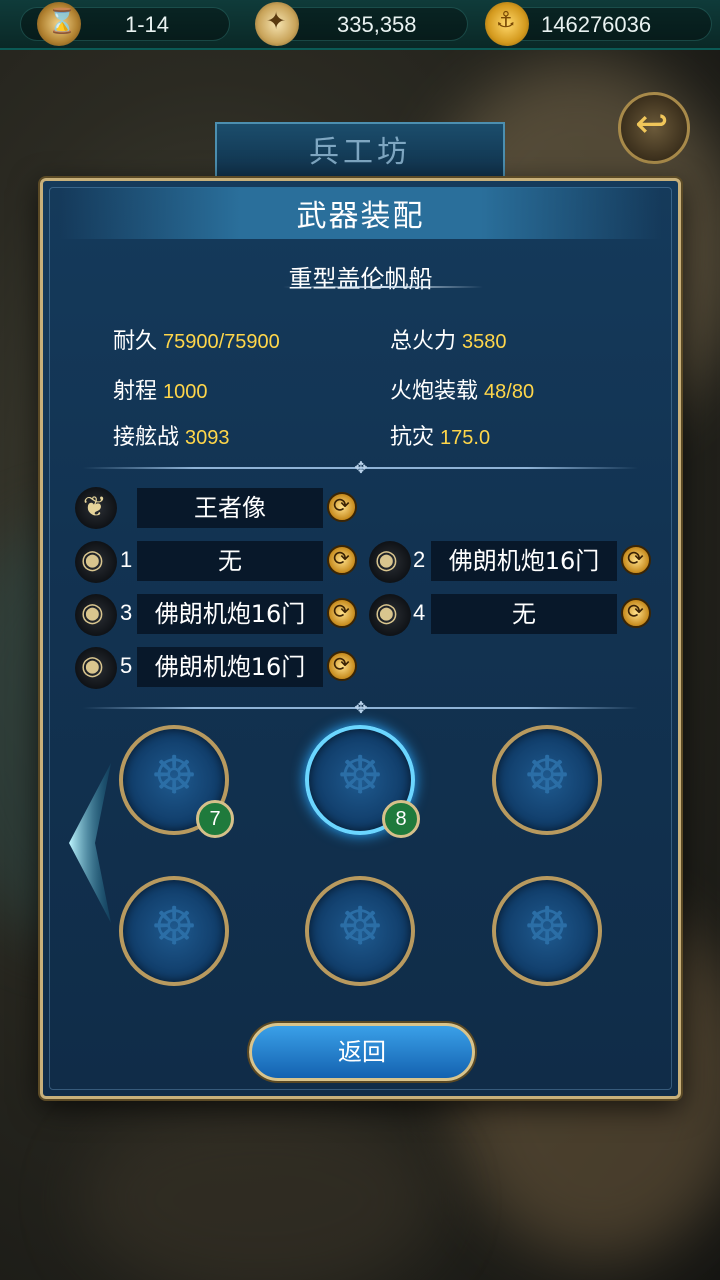 Image resolution: width=720 pixels, height=1280 pixels. I want to click on stat-label: 抗灾, so click(412, 437).